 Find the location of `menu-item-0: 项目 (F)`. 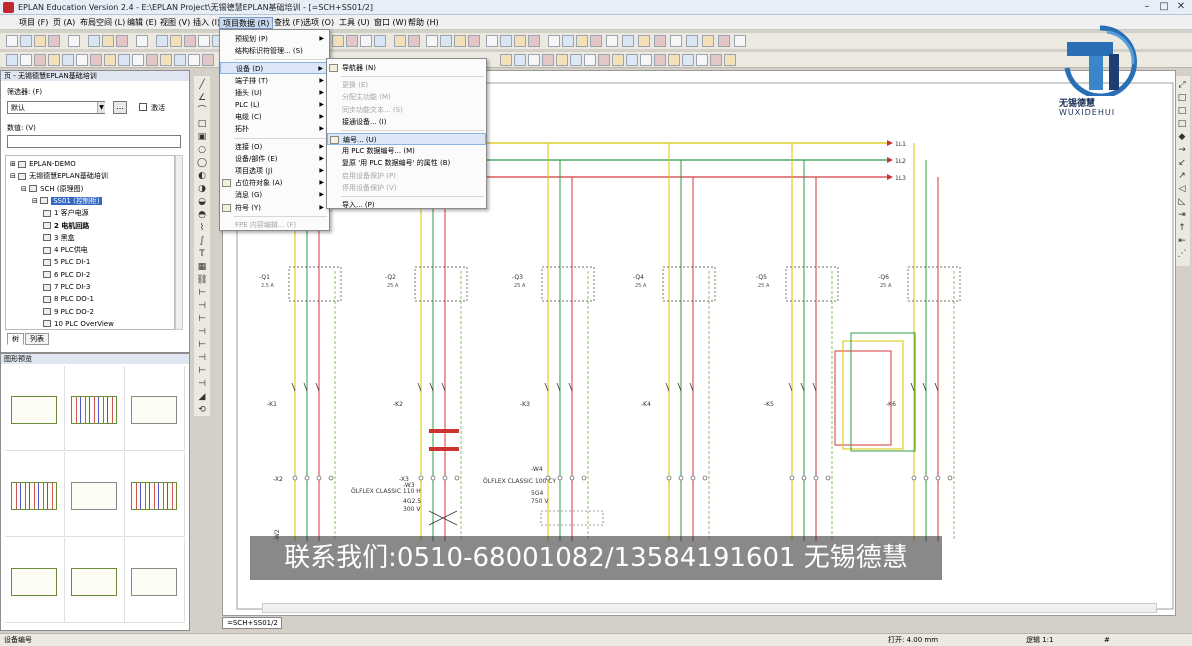

menu-item-0: 项目 (F) is located at coordinates (33, 23).